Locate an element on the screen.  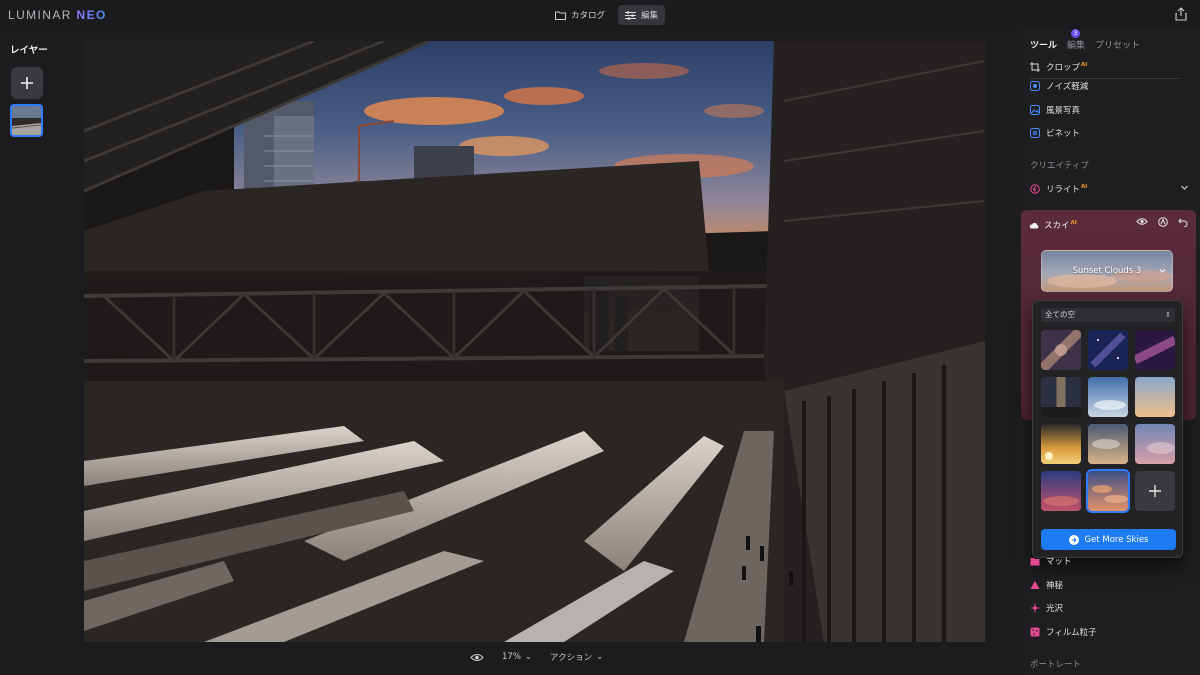
sky-thumbnail-selected is located at coordinates (1108, 491).